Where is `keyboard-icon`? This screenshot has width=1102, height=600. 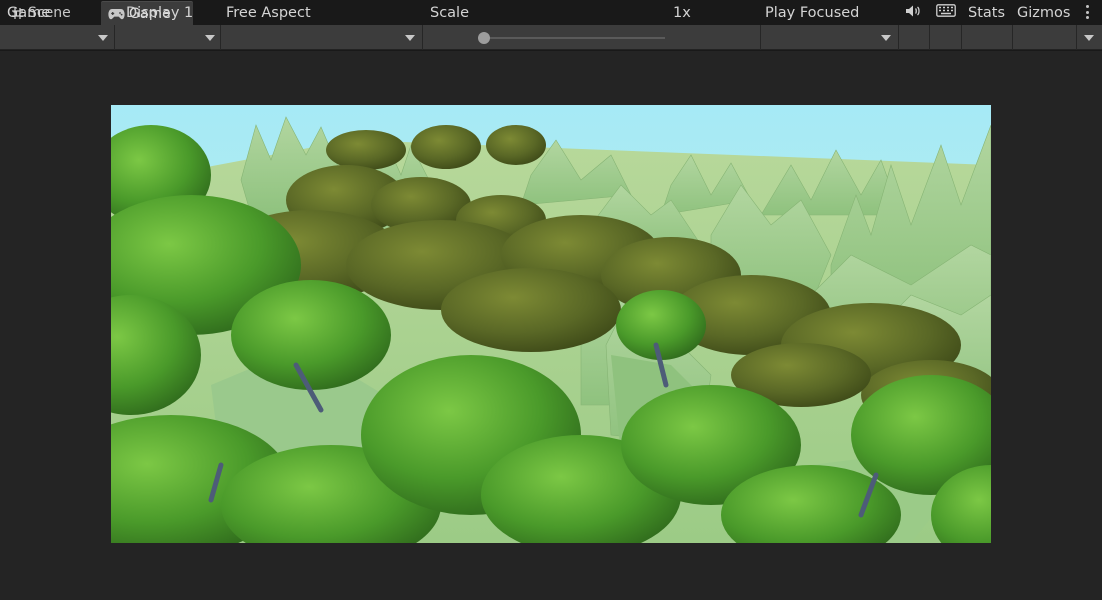 keyboard-icon is located at coordinates (946, 12).